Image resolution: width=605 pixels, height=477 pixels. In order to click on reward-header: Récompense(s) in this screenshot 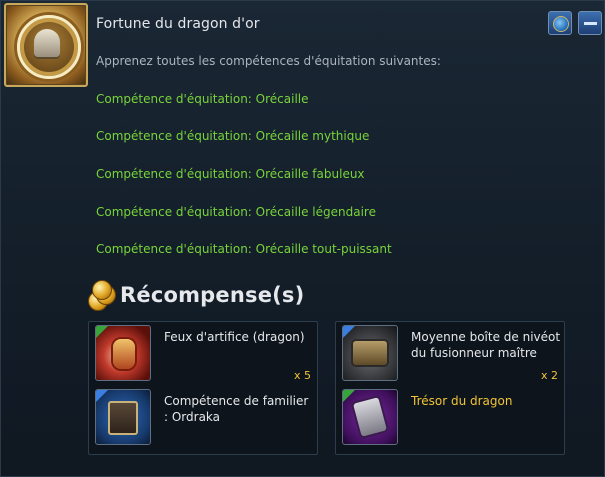, I will do `click(195, 296)`.